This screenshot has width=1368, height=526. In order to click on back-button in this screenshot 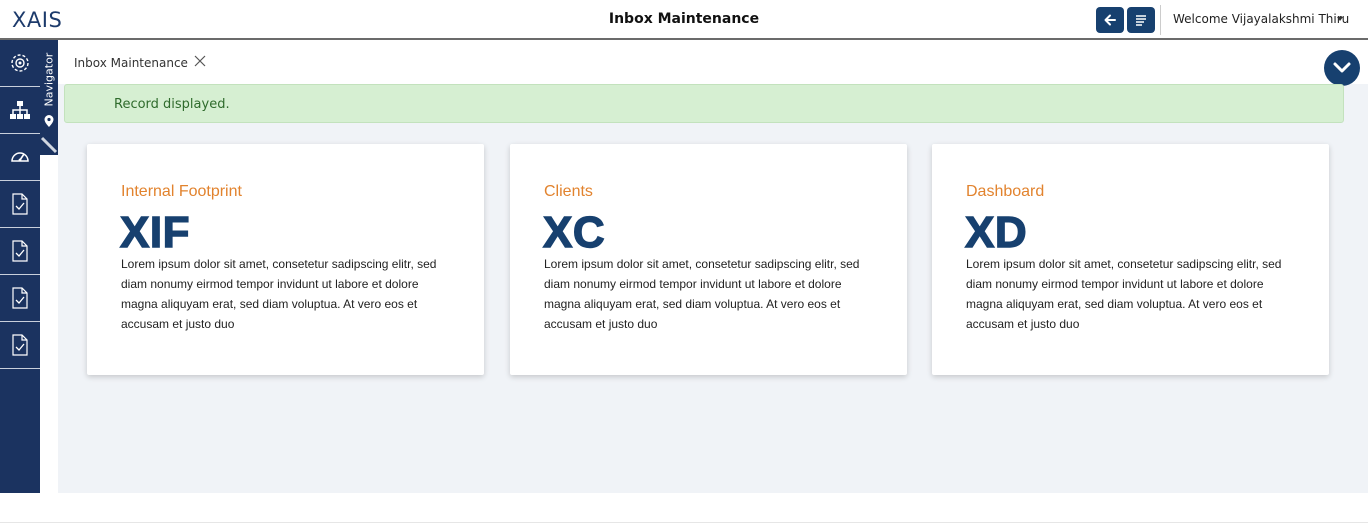, I will do `click(1110, 20)`.